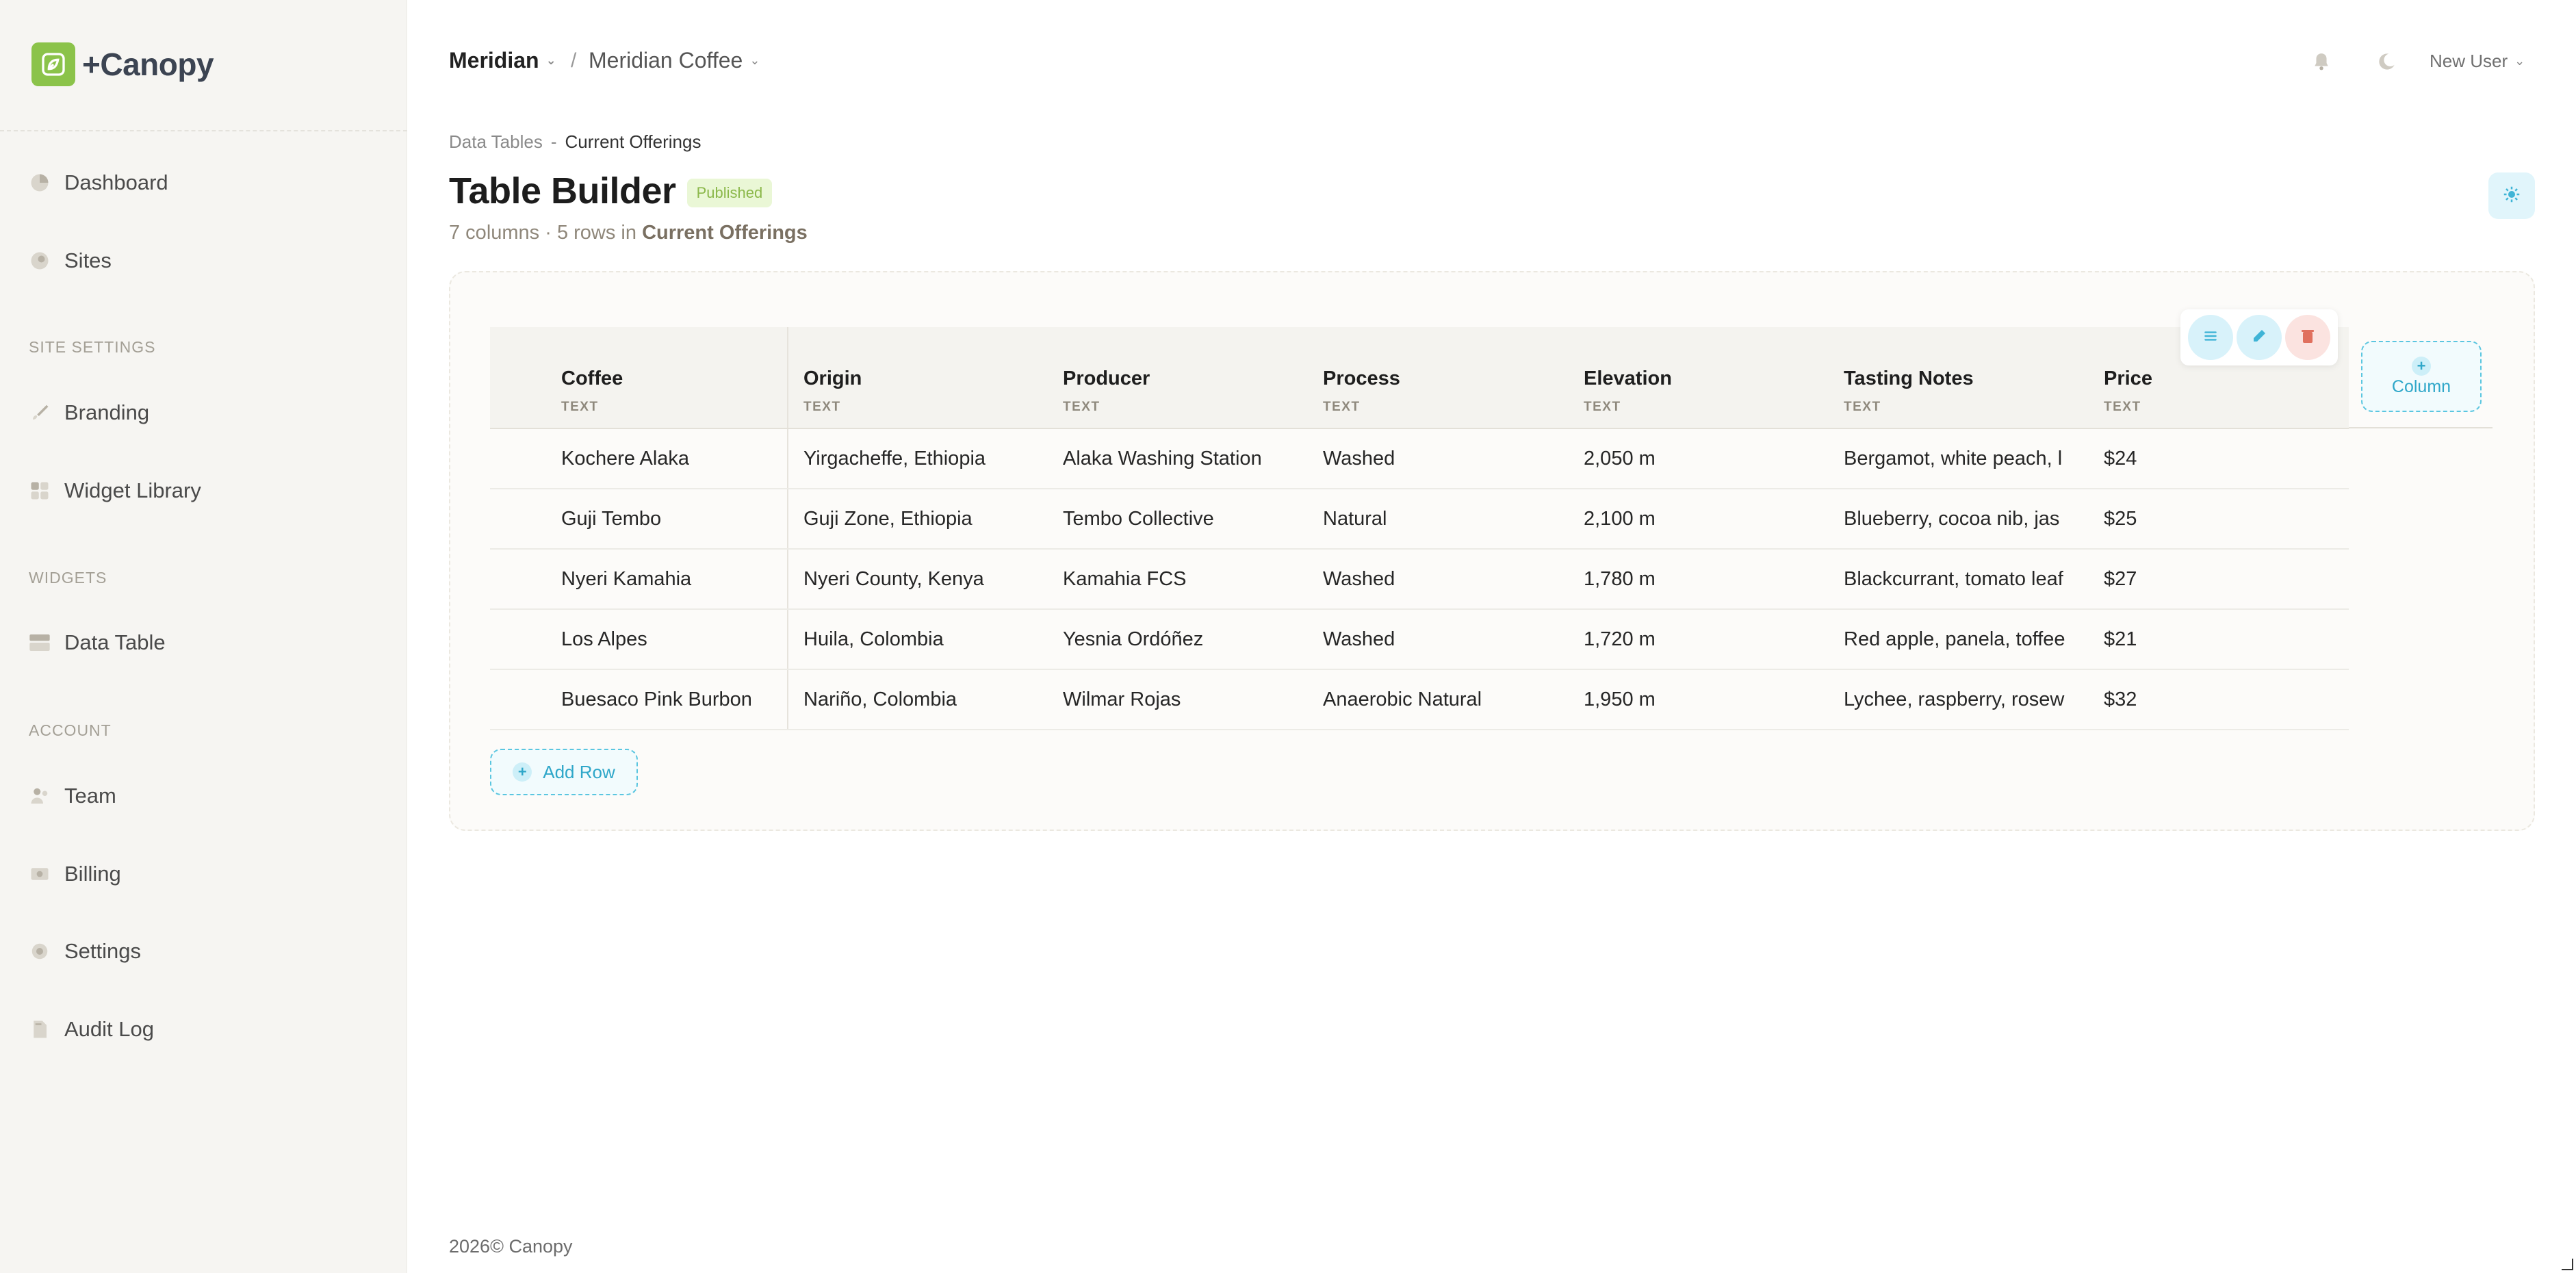 Image resolution: width=2576 pixels, height=1273 pixels. Describe the element at coordinates (667, 519) in the screenshot. I see `table-cell: Guji Tembo` at that location.